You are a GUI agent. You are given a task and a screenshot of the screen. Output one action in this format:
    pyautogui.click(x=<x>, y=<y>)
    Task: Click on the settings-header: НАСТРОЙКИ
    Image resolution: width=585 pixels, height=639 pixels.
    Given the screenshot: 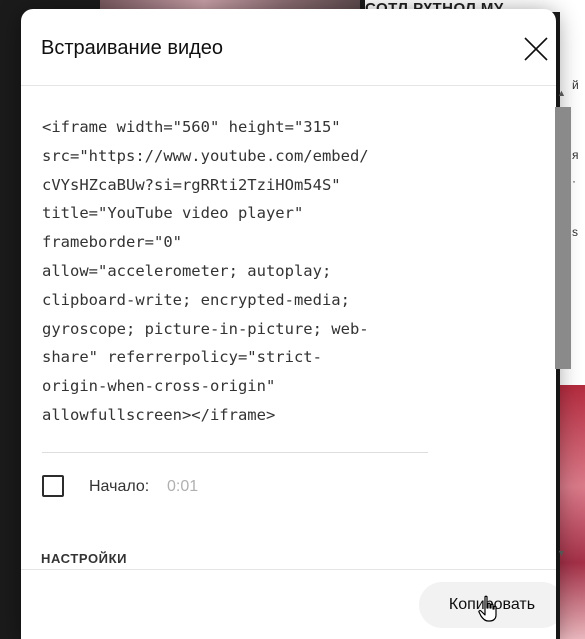 What is the action you would take?
    pyautogui.click(x=84, y=558)
    